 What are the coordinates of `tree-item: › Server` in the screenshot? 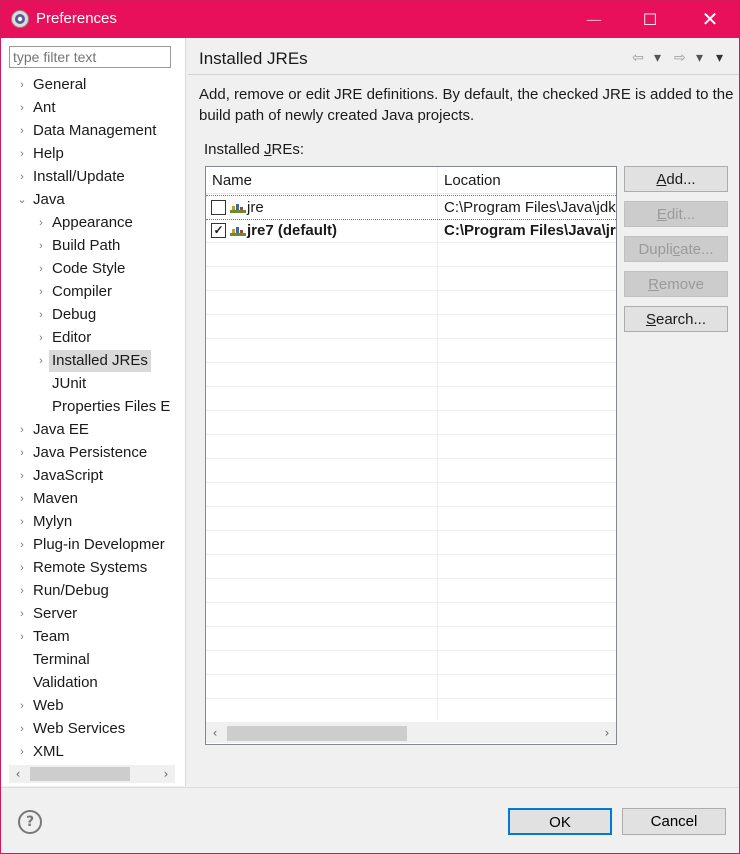 It's located at (100, 614).